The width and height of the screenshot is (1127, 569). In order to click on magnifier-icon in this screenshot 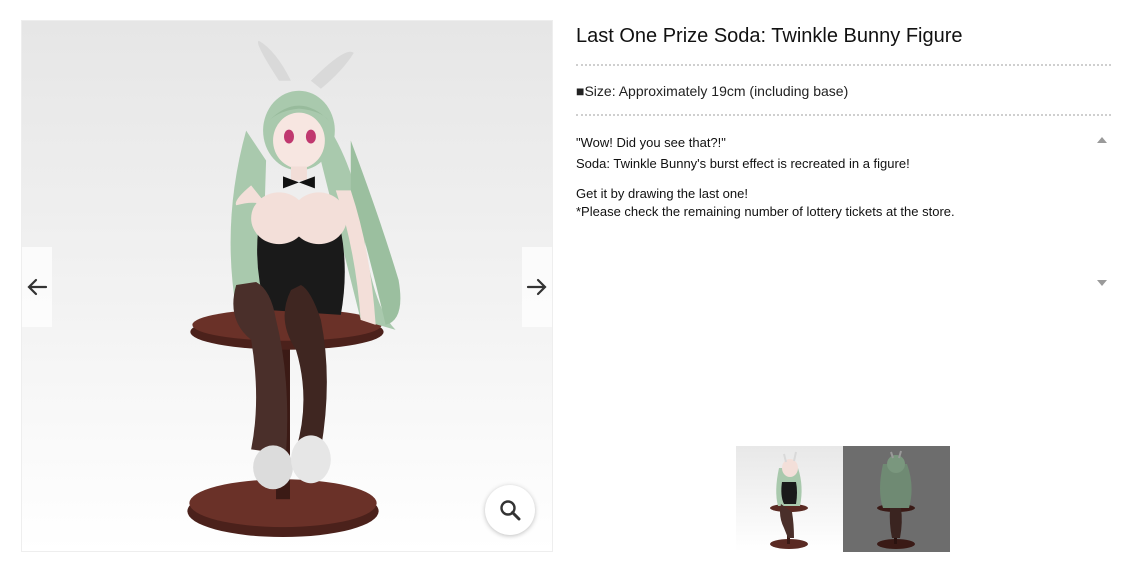, I will do `click(510, 510)`.